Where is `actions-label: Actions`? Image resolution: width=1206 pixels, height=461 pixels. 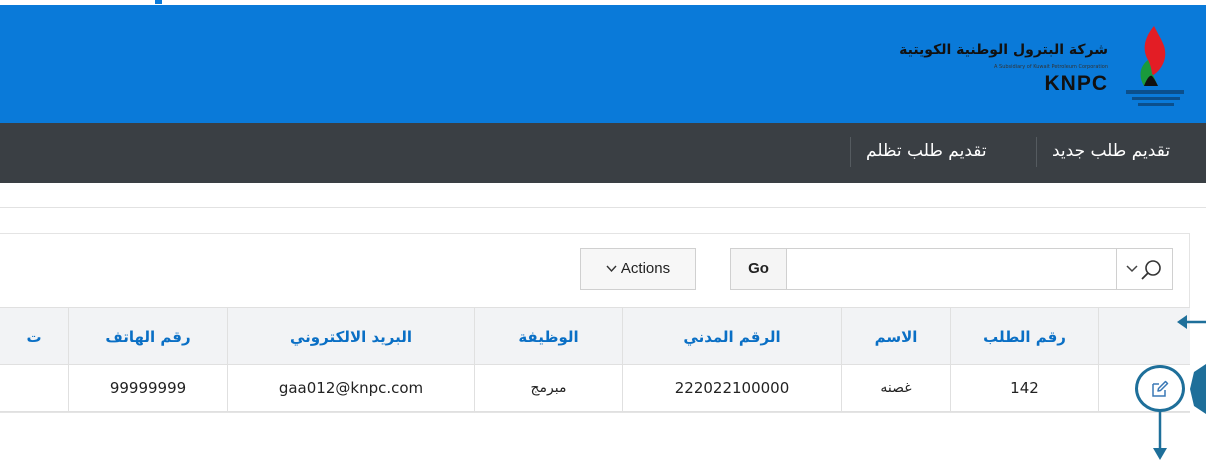 actions-label: Actions is located at coordinates (645, 268).